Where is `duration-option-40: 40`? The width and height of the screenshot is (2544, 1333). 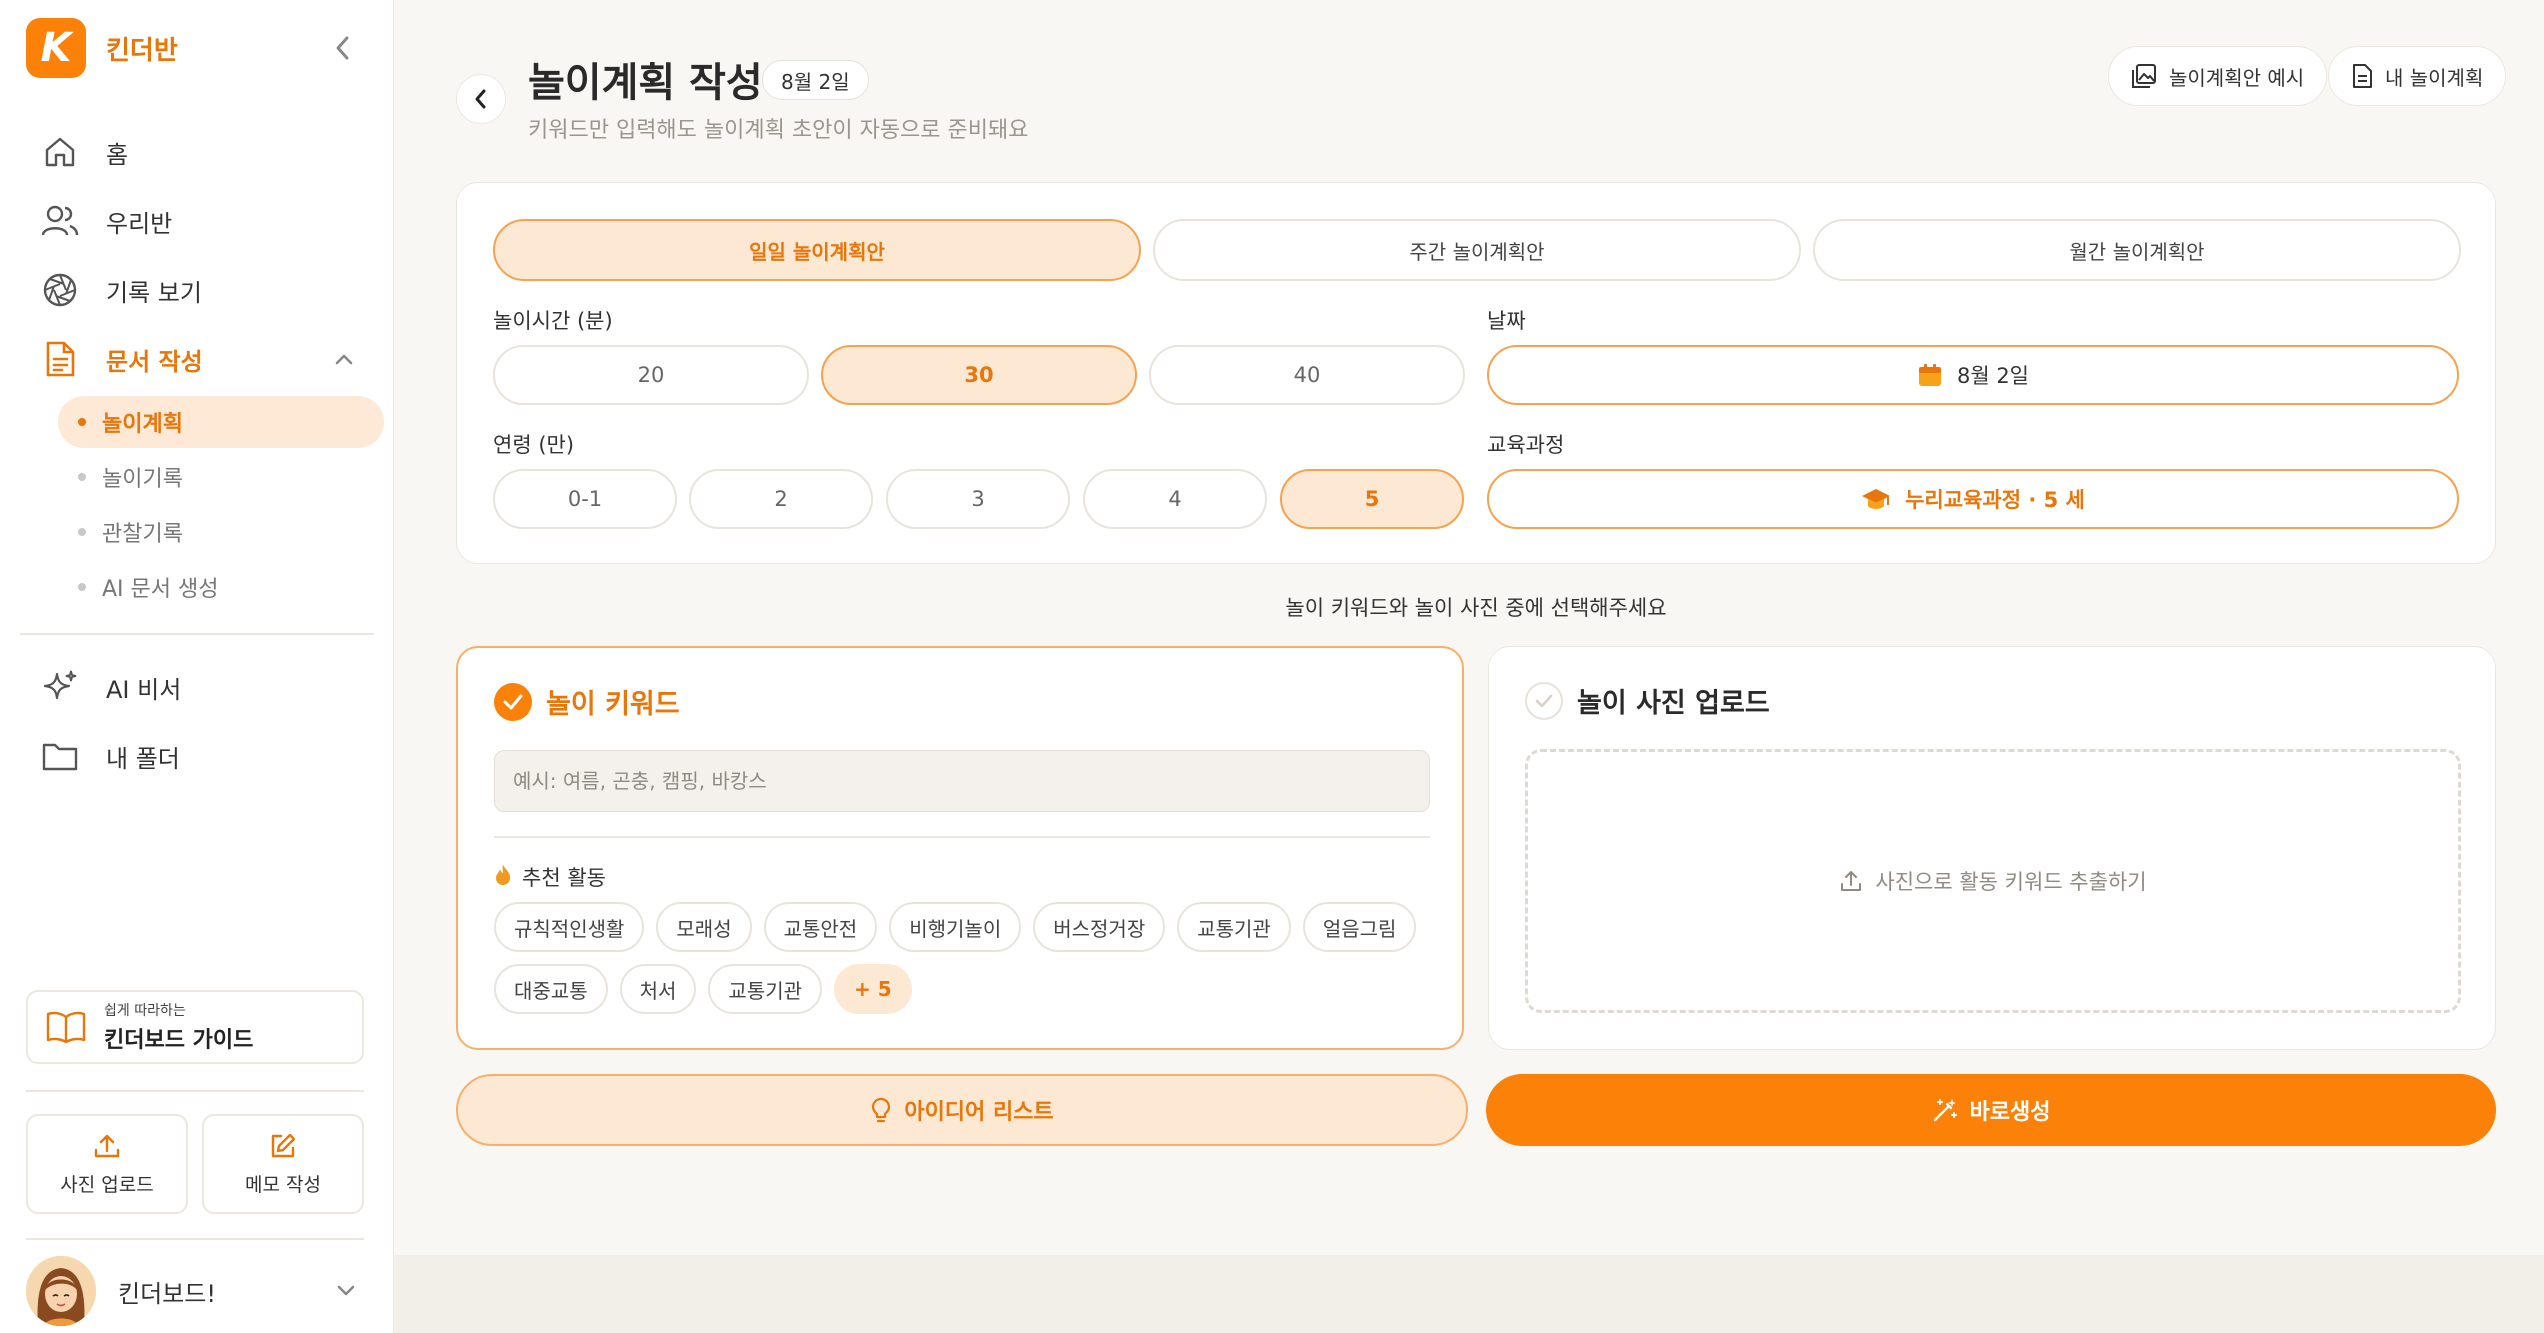 duration-option-40: 40 is located at coordinates (1307, 375).